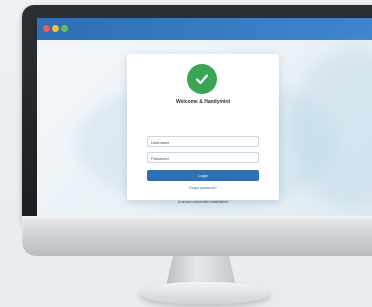 The height and width of the screenshot is (307, 372). I want to click on monitor-chin, so click(197, 236).